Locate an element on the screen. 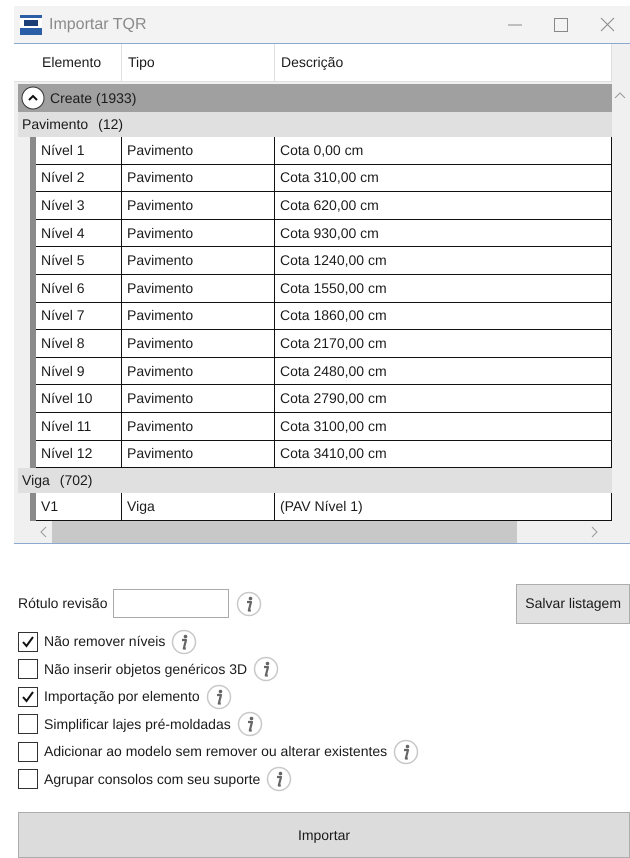 The height and width of the screenshot is (858, 630). option-label: Não remover níveis is located at coordinates (105, 642).